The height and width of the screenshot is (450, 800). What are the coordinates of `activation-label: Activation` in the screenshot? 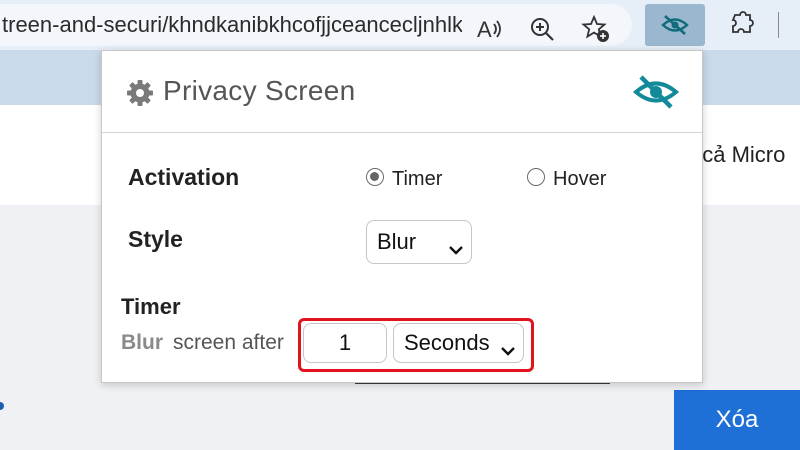 It's located at (184, 177).